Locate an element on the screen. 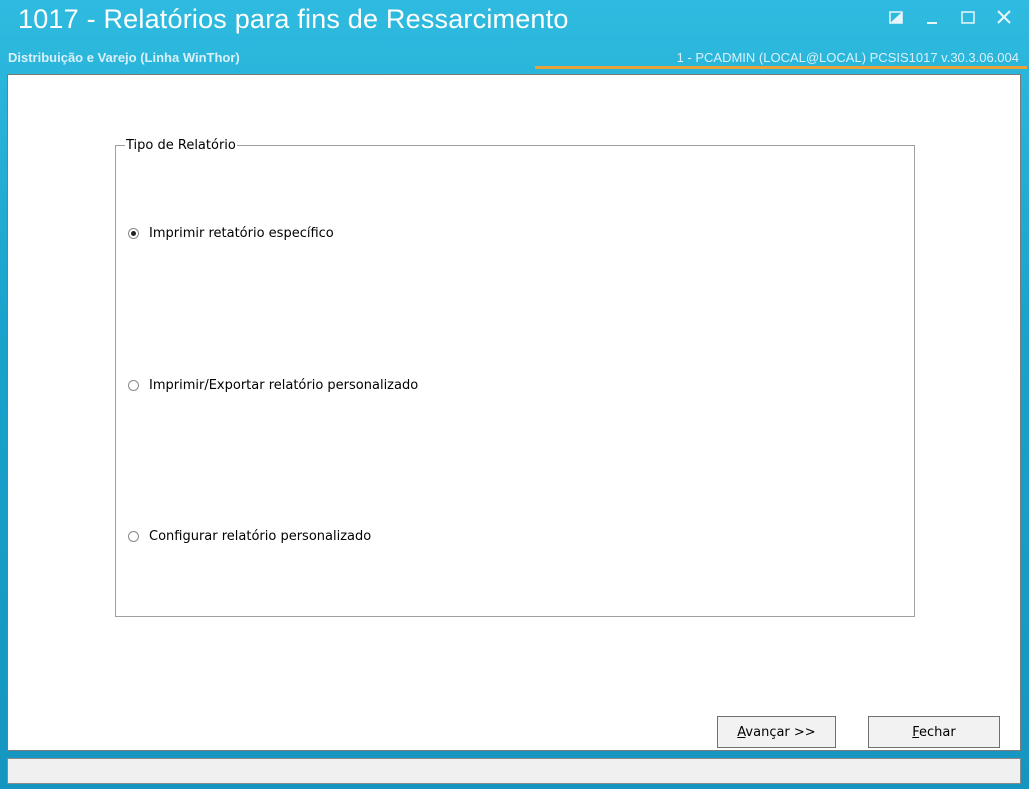  radio-specific-report: Imprimir retatório específico is located at coordinates (231, 233).